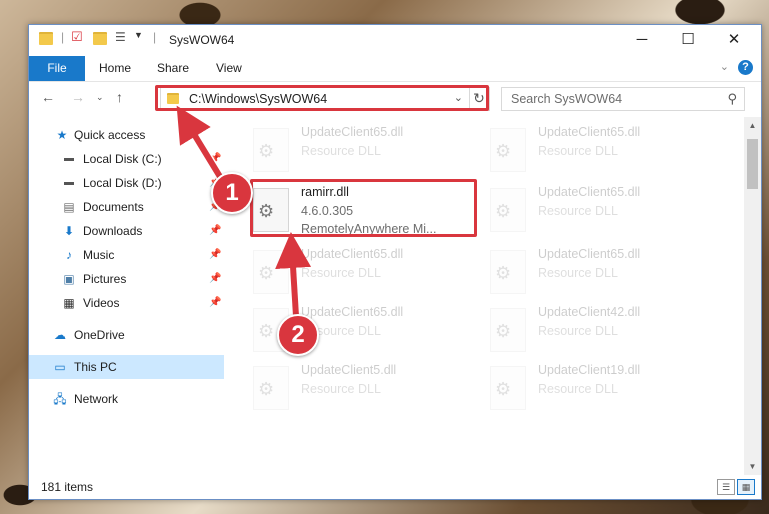  Describe the element at coordinates (126, 335) in the screenshot. I see `sidebar-item-onedrive: ☁ OneDrive` at that location.